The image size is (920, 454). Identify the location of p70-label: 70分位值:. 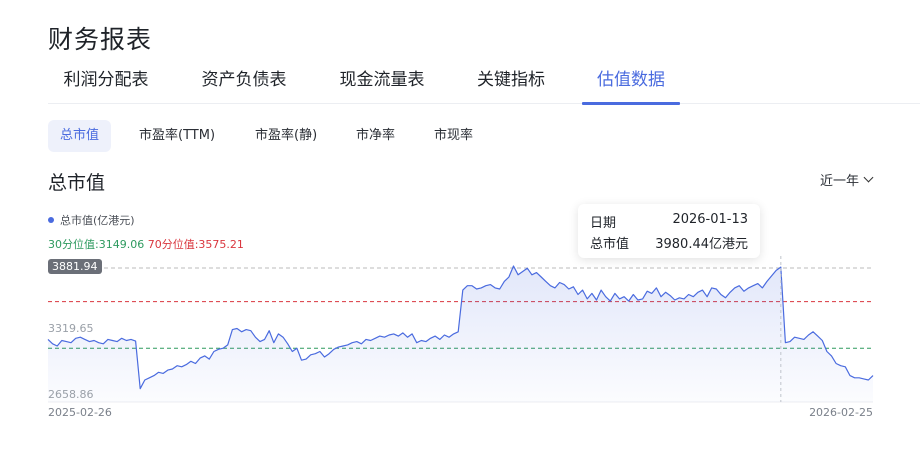
(173, 244).